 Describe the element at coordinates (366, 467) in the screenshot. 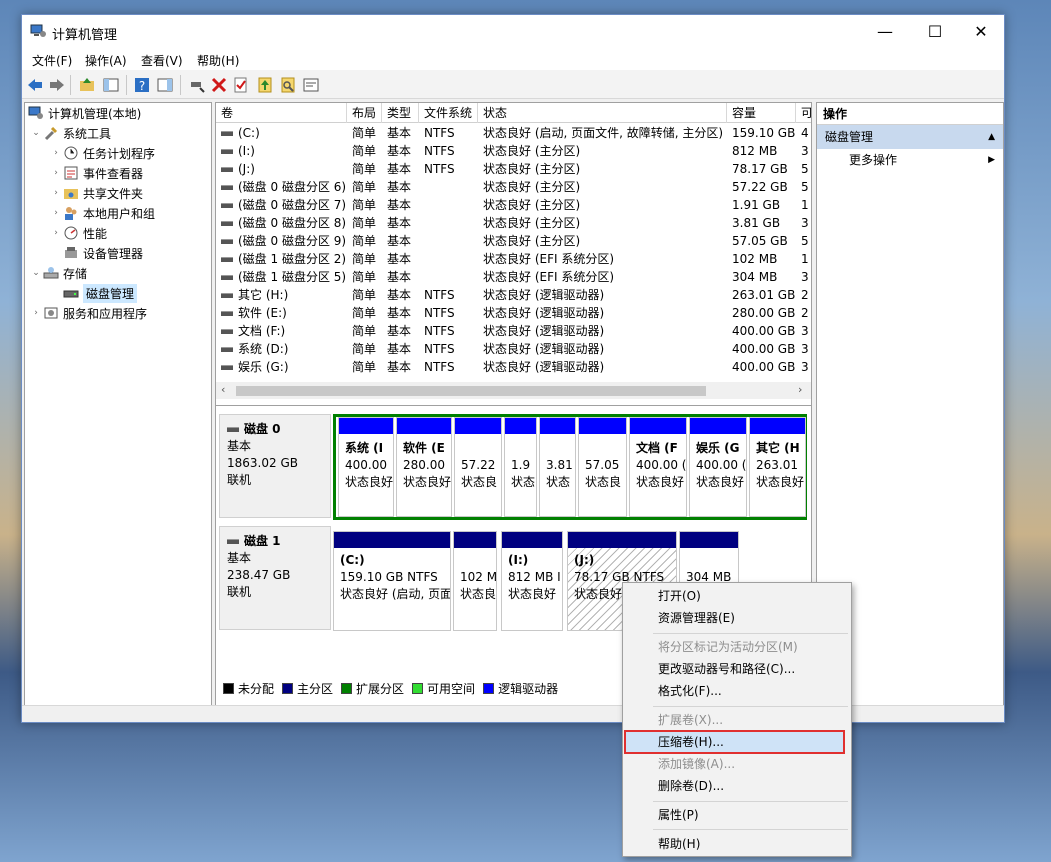

I see `disk0-partition: 系统 (I 400.00 状态良好` at that location.